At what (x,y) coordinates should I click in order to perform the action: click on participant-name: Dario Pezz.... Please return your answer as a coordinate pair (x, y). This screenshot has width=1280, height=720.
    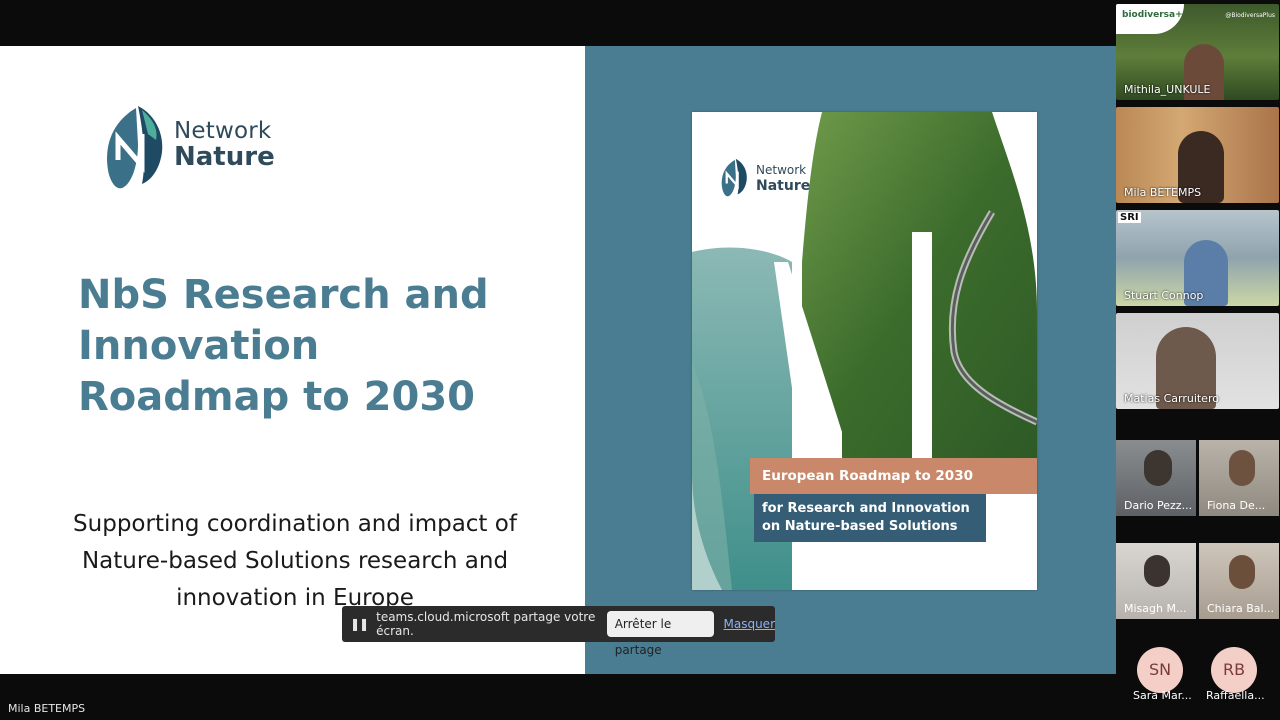
    Looking at the image, I should click on (1158, 505).